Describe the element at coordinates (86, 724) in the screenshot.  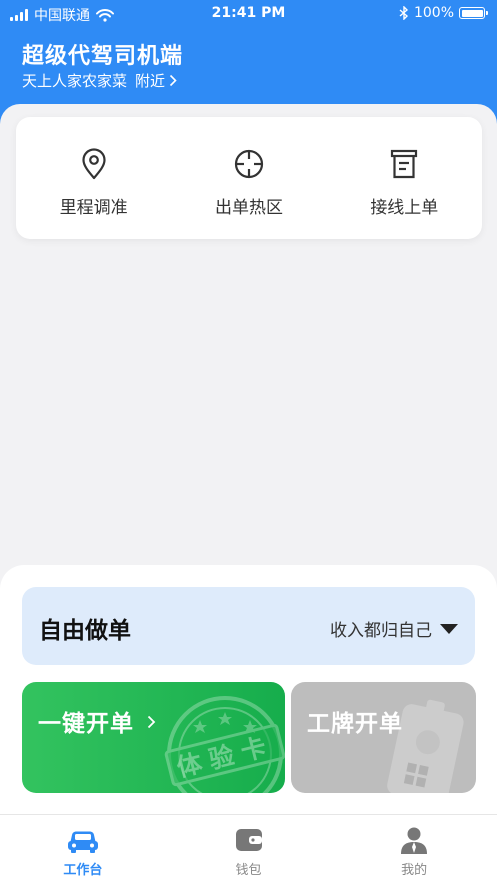
I see `one-click-order-text: 一键开单` at that location.